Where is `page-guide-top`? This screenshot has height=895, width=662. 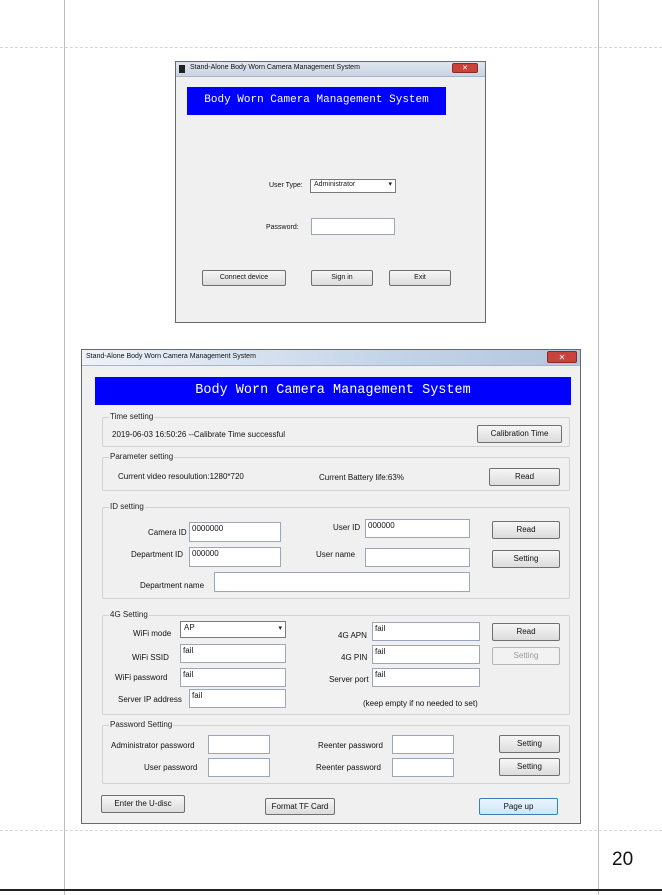 page-guide-top is located at coordinates (331, 48).